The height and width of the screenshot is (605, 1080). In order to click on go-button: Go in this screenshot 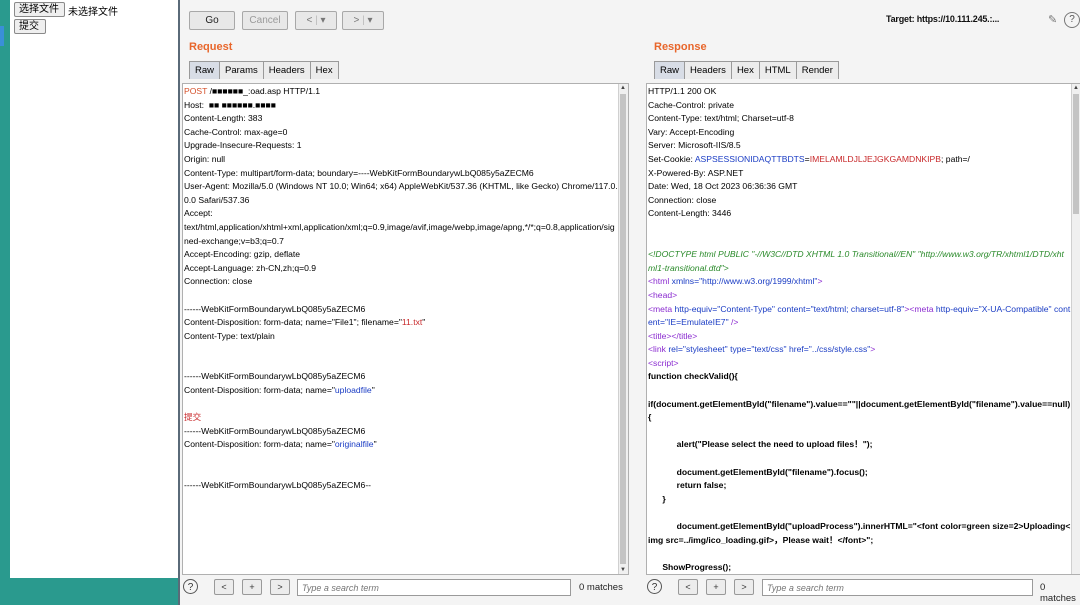, I will do `click(212, 20)`.